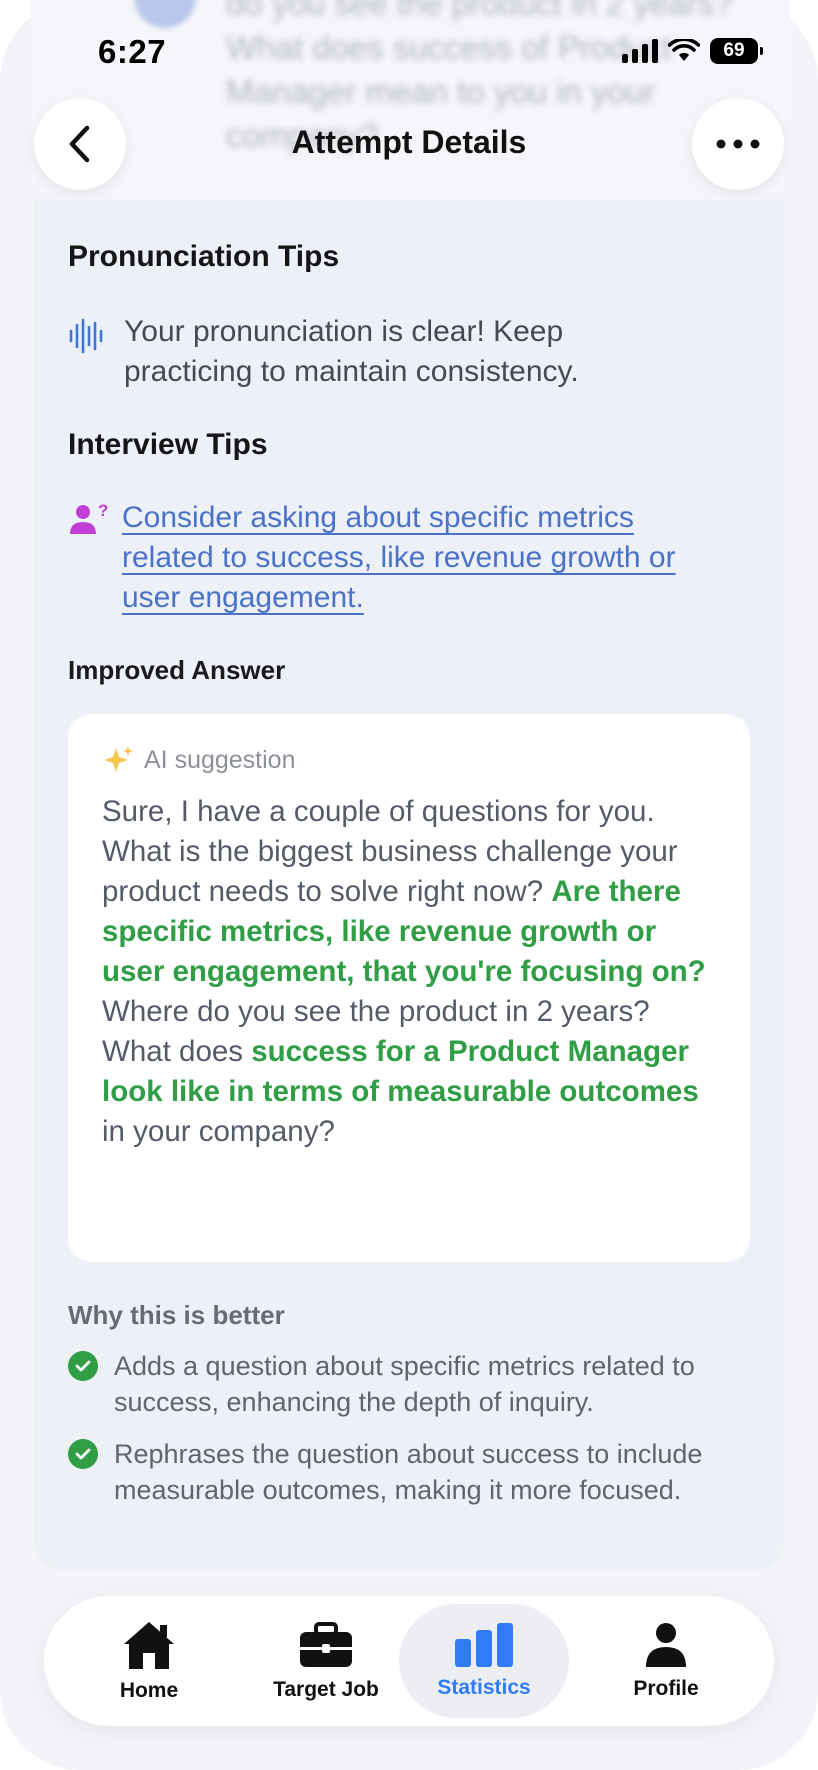 This screenshot has height=1770, width=818. I want to click on sparkles-icon, so click(118, 759).